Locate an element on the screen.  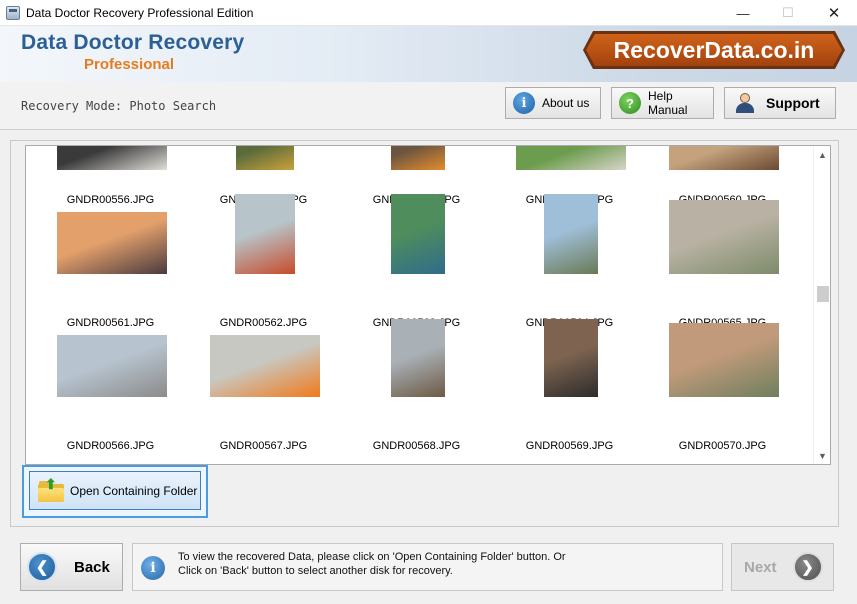
open-containing-folder-button: ⬆ Open Containing Folder is located at coordinates (115, 490).